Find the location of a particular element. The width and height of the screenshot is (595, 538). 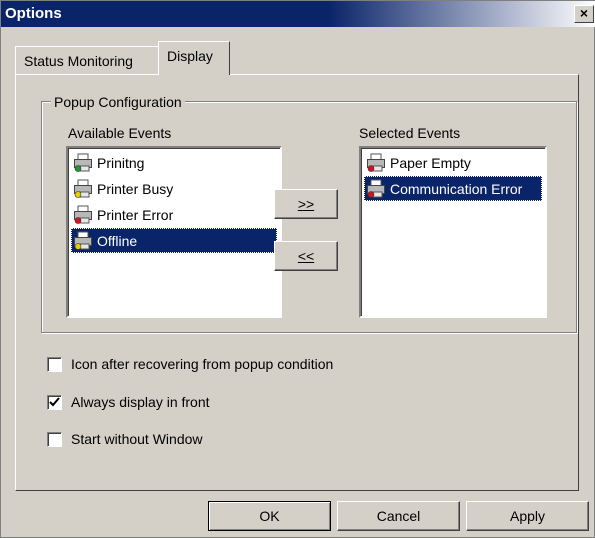

event-label: Printer Error is located at coordinates (135, 214).